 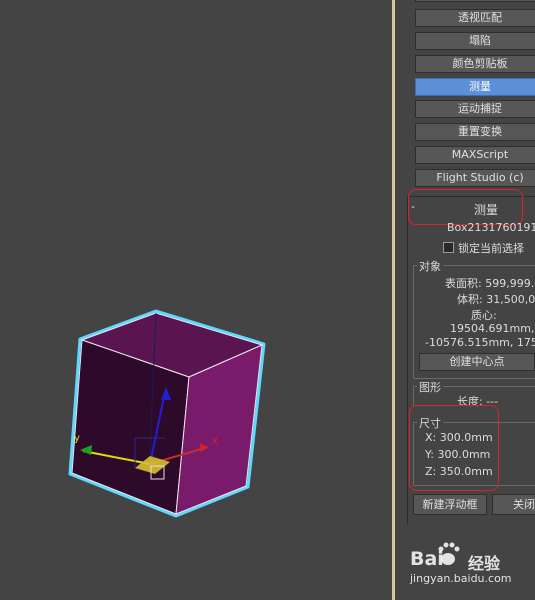 I want to click on surface-area: 表面积: 599,999.6, so click(x=490, y=283).